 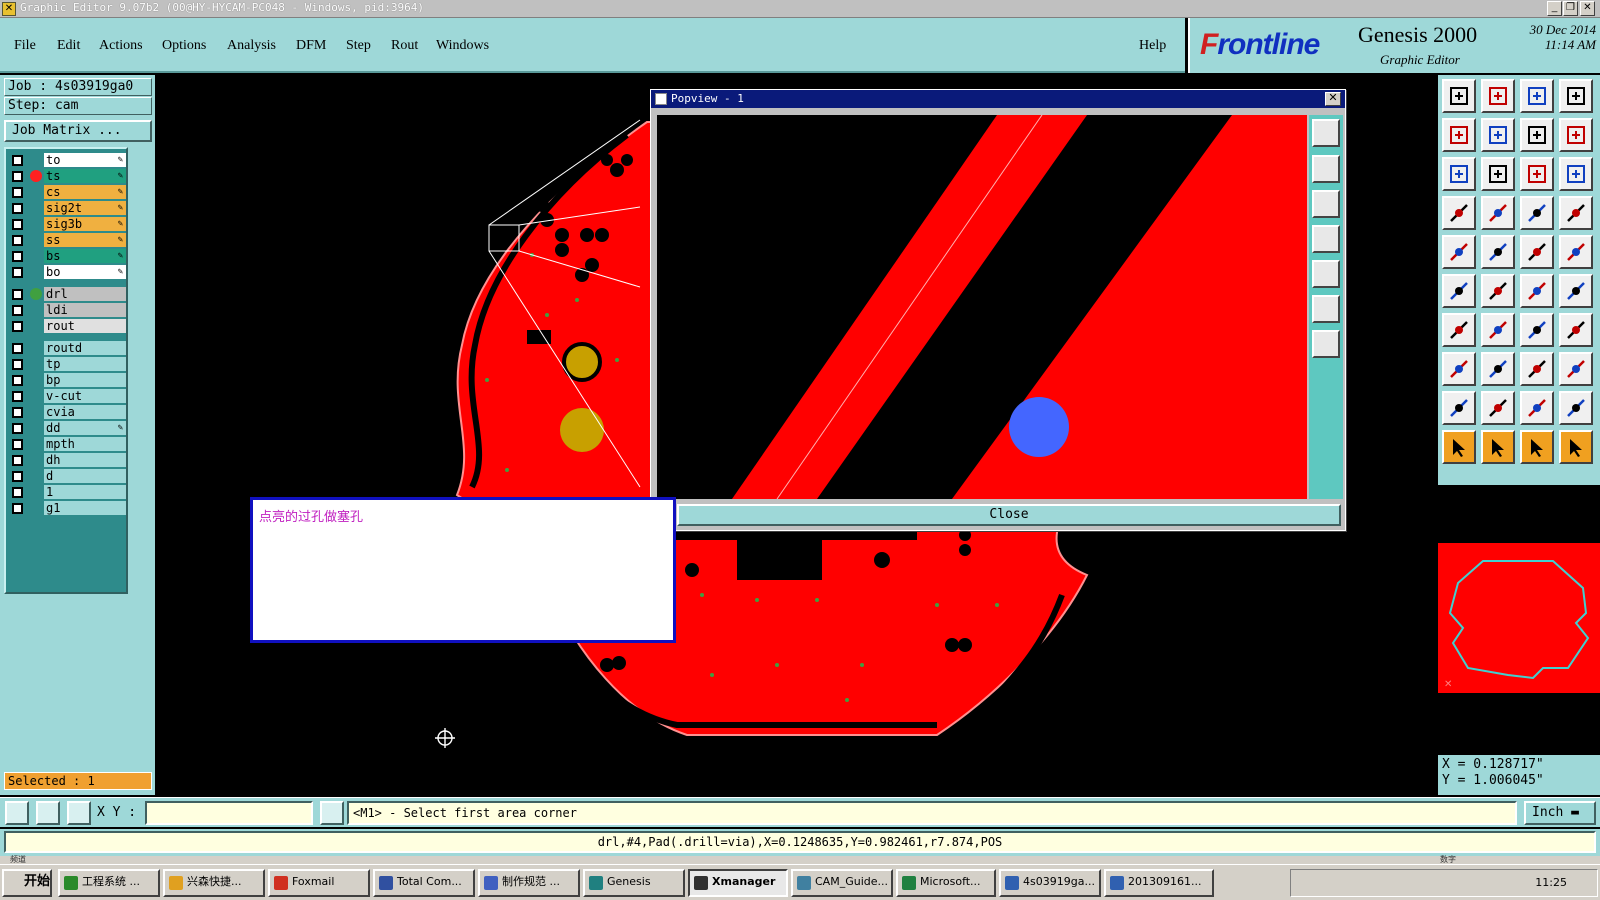 I want to click on popview-close-button: Close, so click(x=1009, y=515).